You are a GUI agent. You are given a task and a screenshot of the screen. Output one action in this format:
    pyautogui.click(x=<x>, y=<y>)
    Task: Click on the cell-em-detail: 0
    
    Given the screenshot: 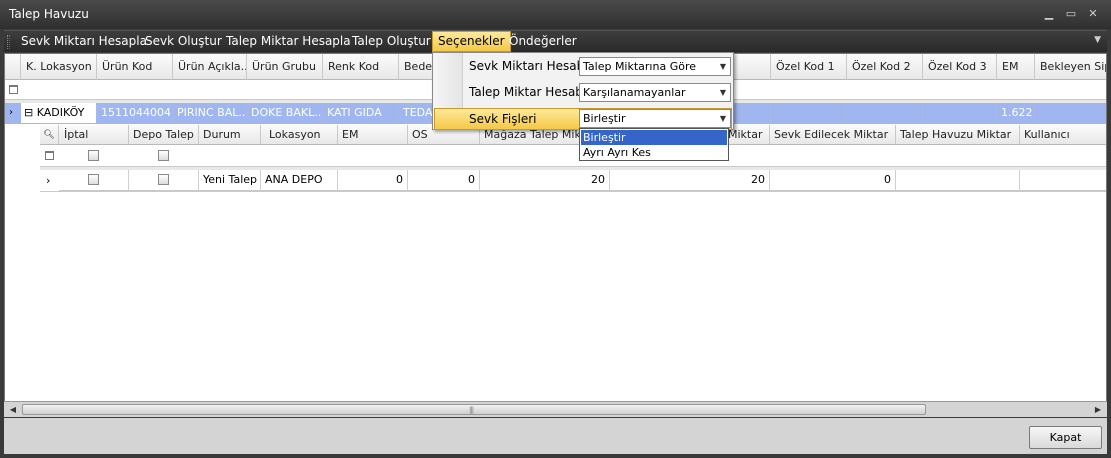 What is the action you would take?
    pyautogui.click(x=373, y=180)
    